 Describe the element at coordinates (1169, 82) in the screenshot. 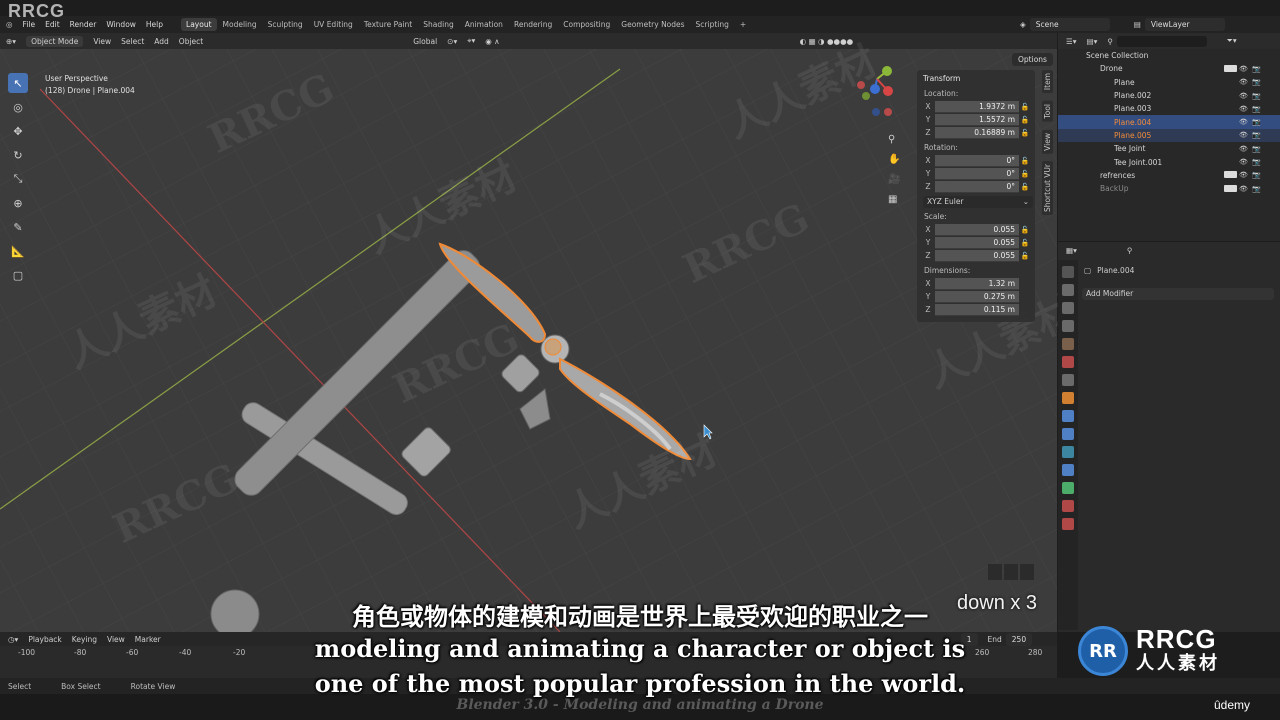

I see `outliner-item-plane: Plane 👁 📷` at that location.